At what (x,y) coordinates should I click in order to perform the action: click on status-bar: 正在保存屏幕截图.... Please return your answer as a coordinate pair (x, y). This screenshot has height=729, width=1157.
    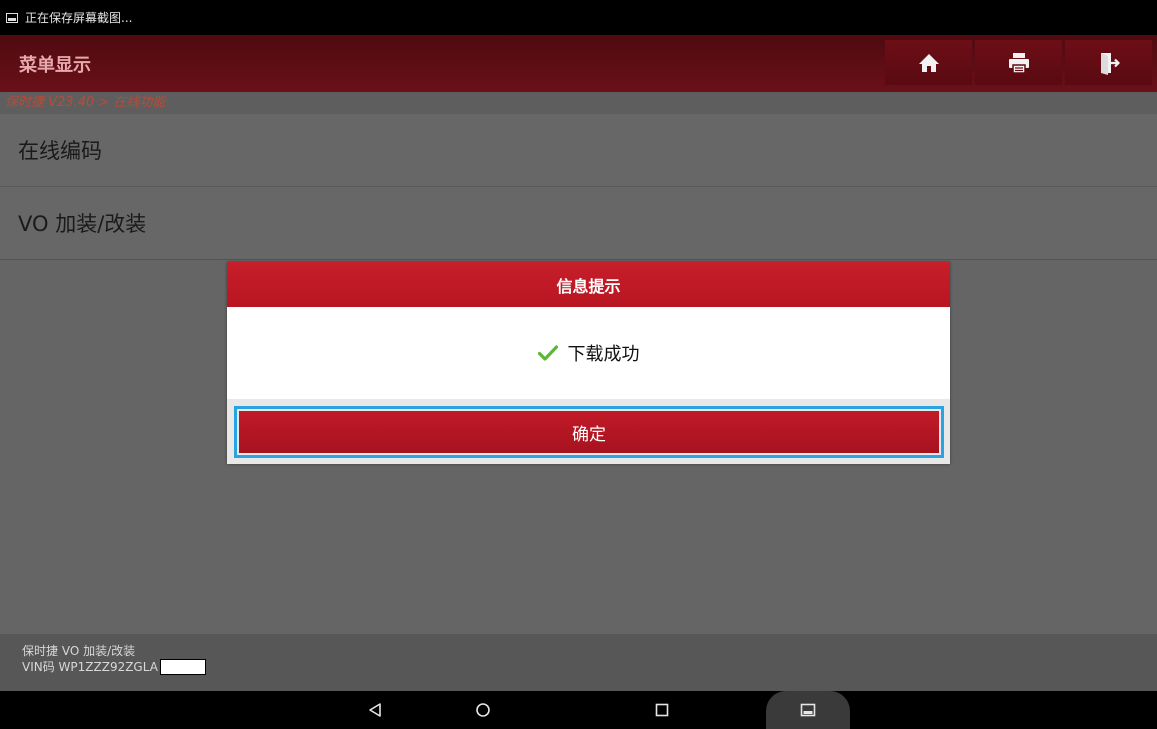
    Looking at the image, I should click on (578, 17).